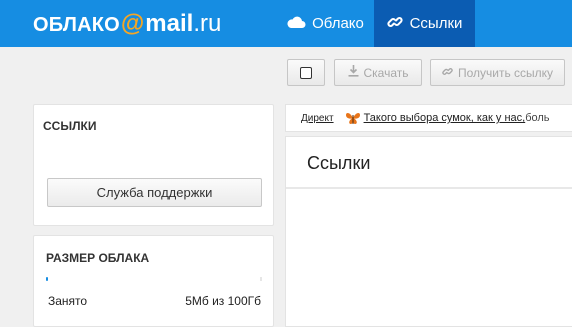 The width and height of the screenshot is (572, 327). I want to click on get-link-label: Получить ссылку, so click(505, 72).